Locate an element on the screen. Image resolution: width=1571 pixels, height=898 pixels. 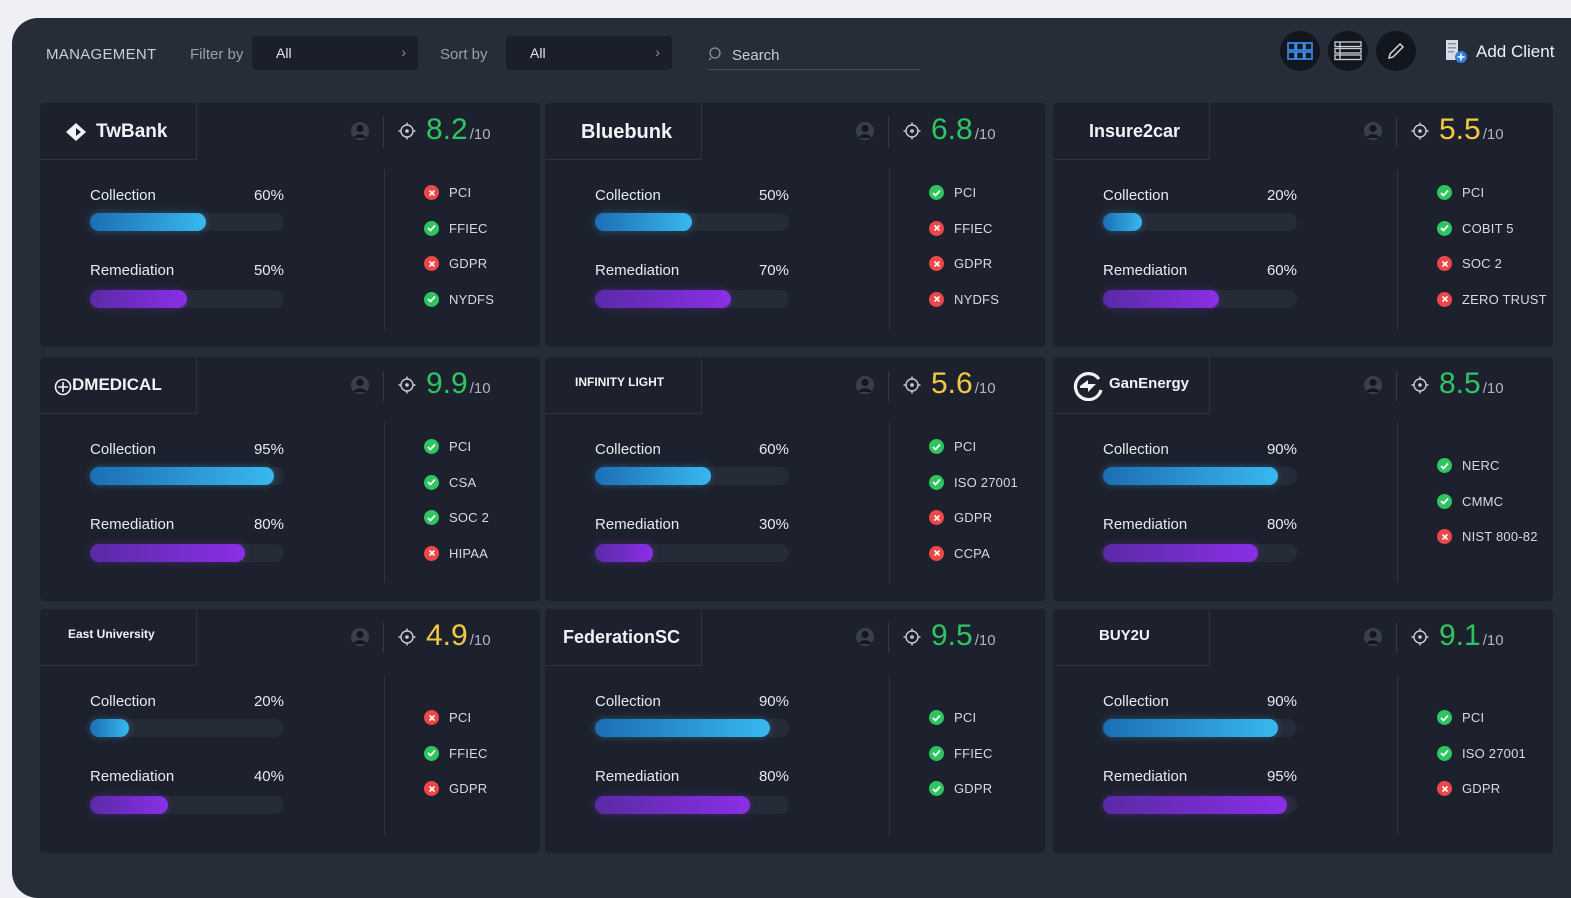
framework-item: NYDFS is located at coordinates (964, 299).